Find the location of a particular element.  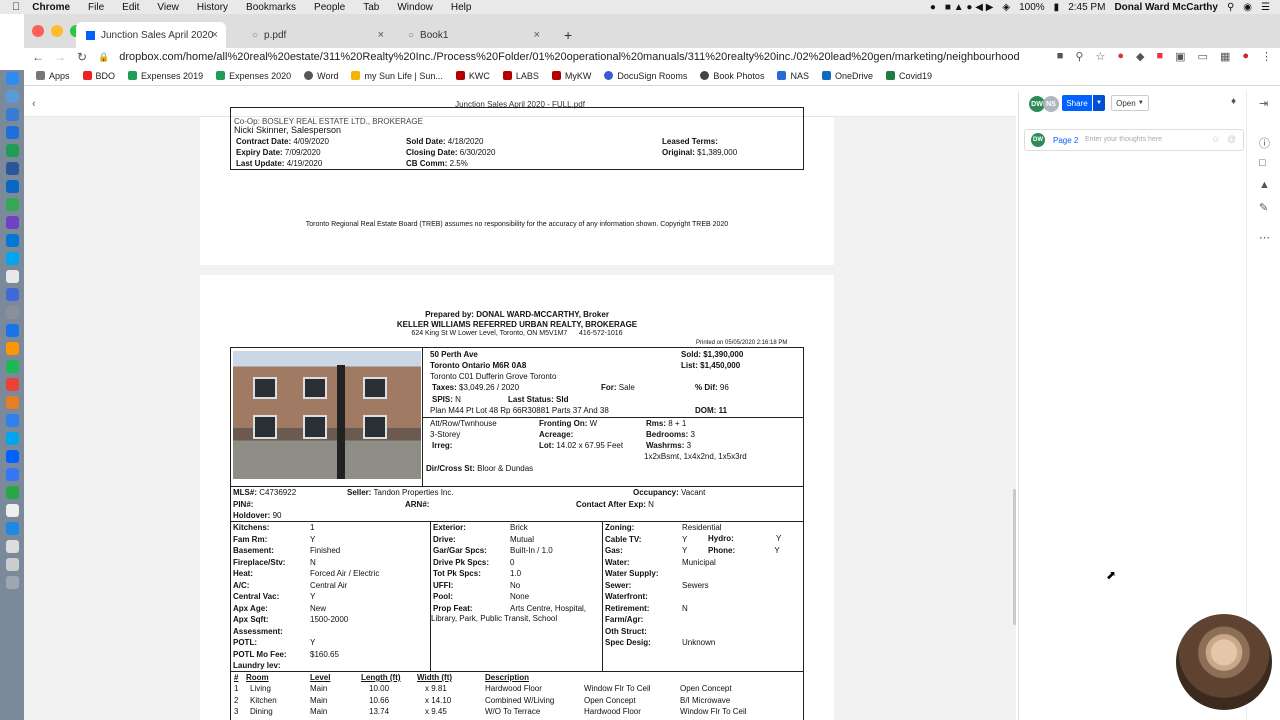

document-icon is located at coordinates (12, 510).